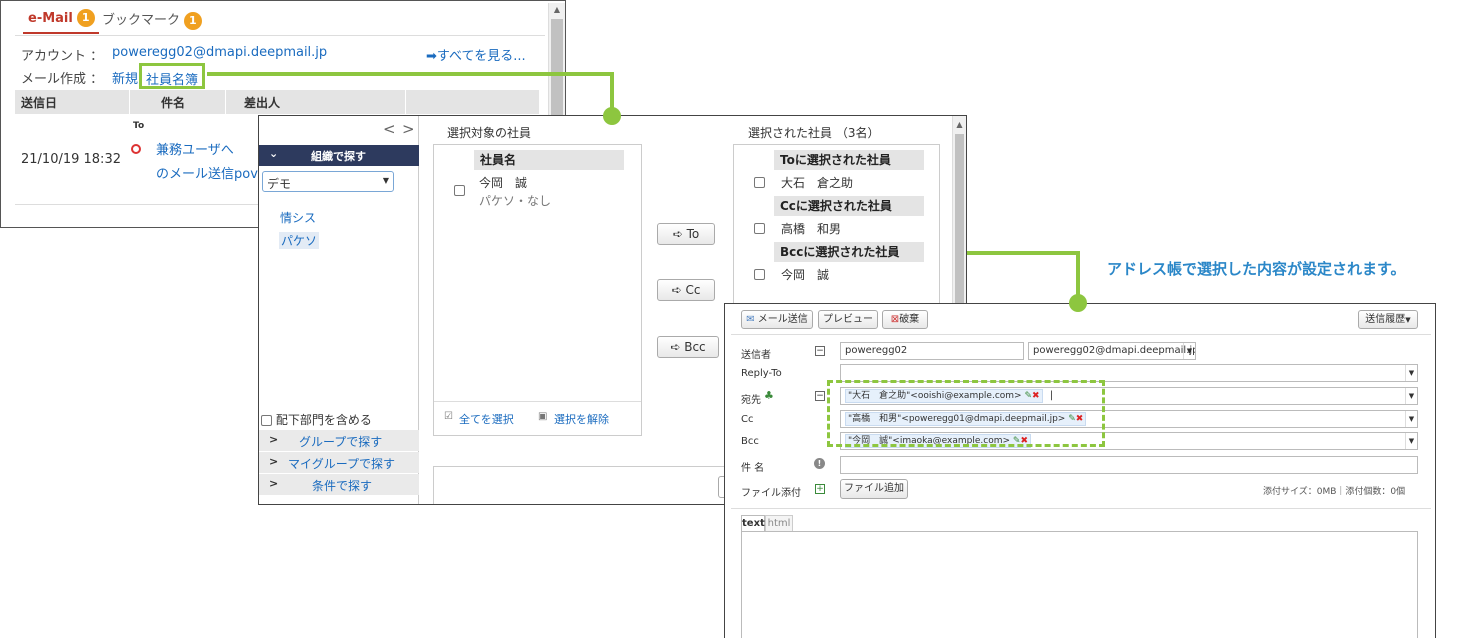  What do you see at coordinates (1129, 465) in the screenshot?
I see `subject-field` at bounding box center [1129, 465].